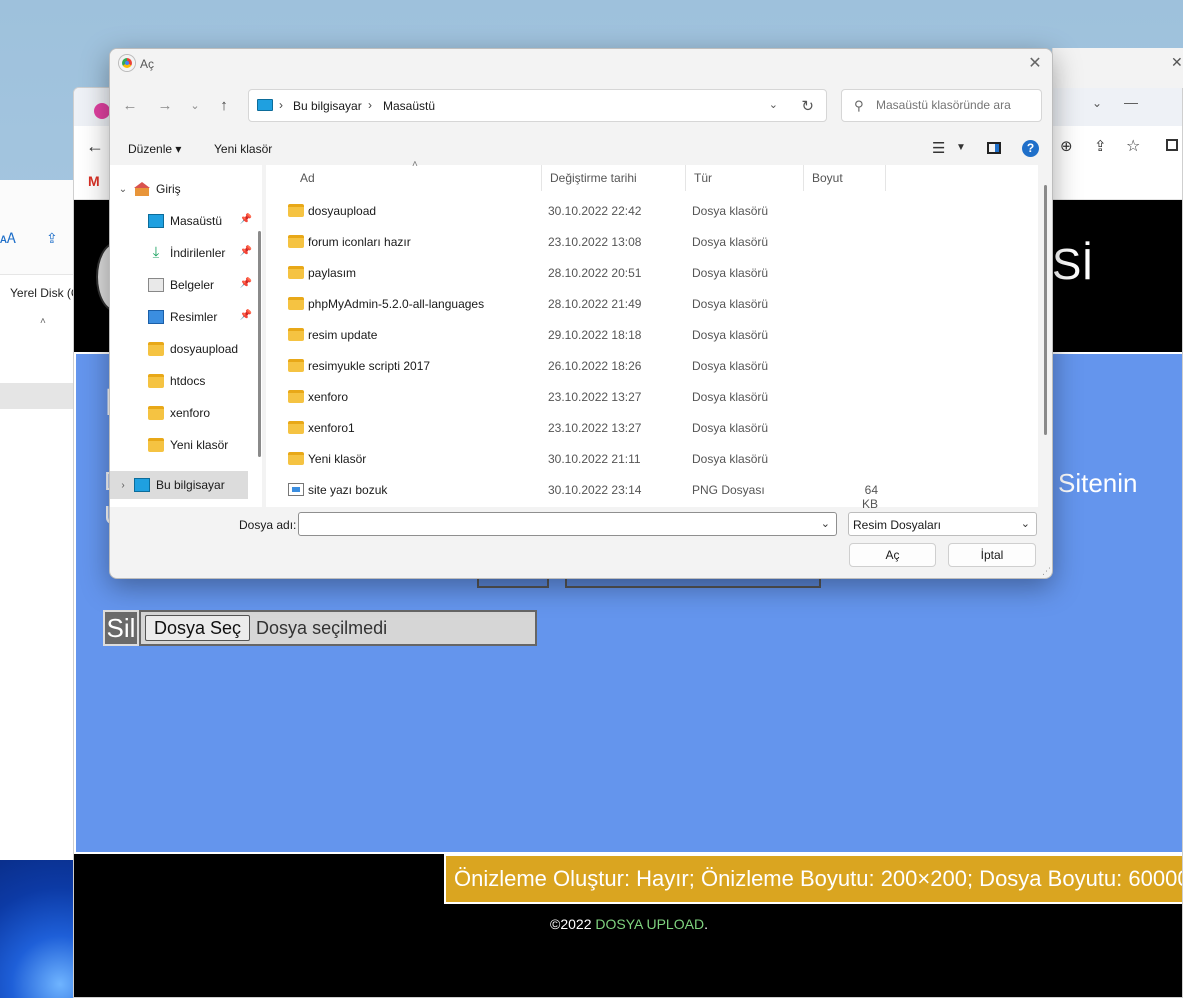 The image size is (1183, 998). What do you see at coordinates (553, 524) in the screenshot?
I see `filename-input` at bounding box center [553, 524].